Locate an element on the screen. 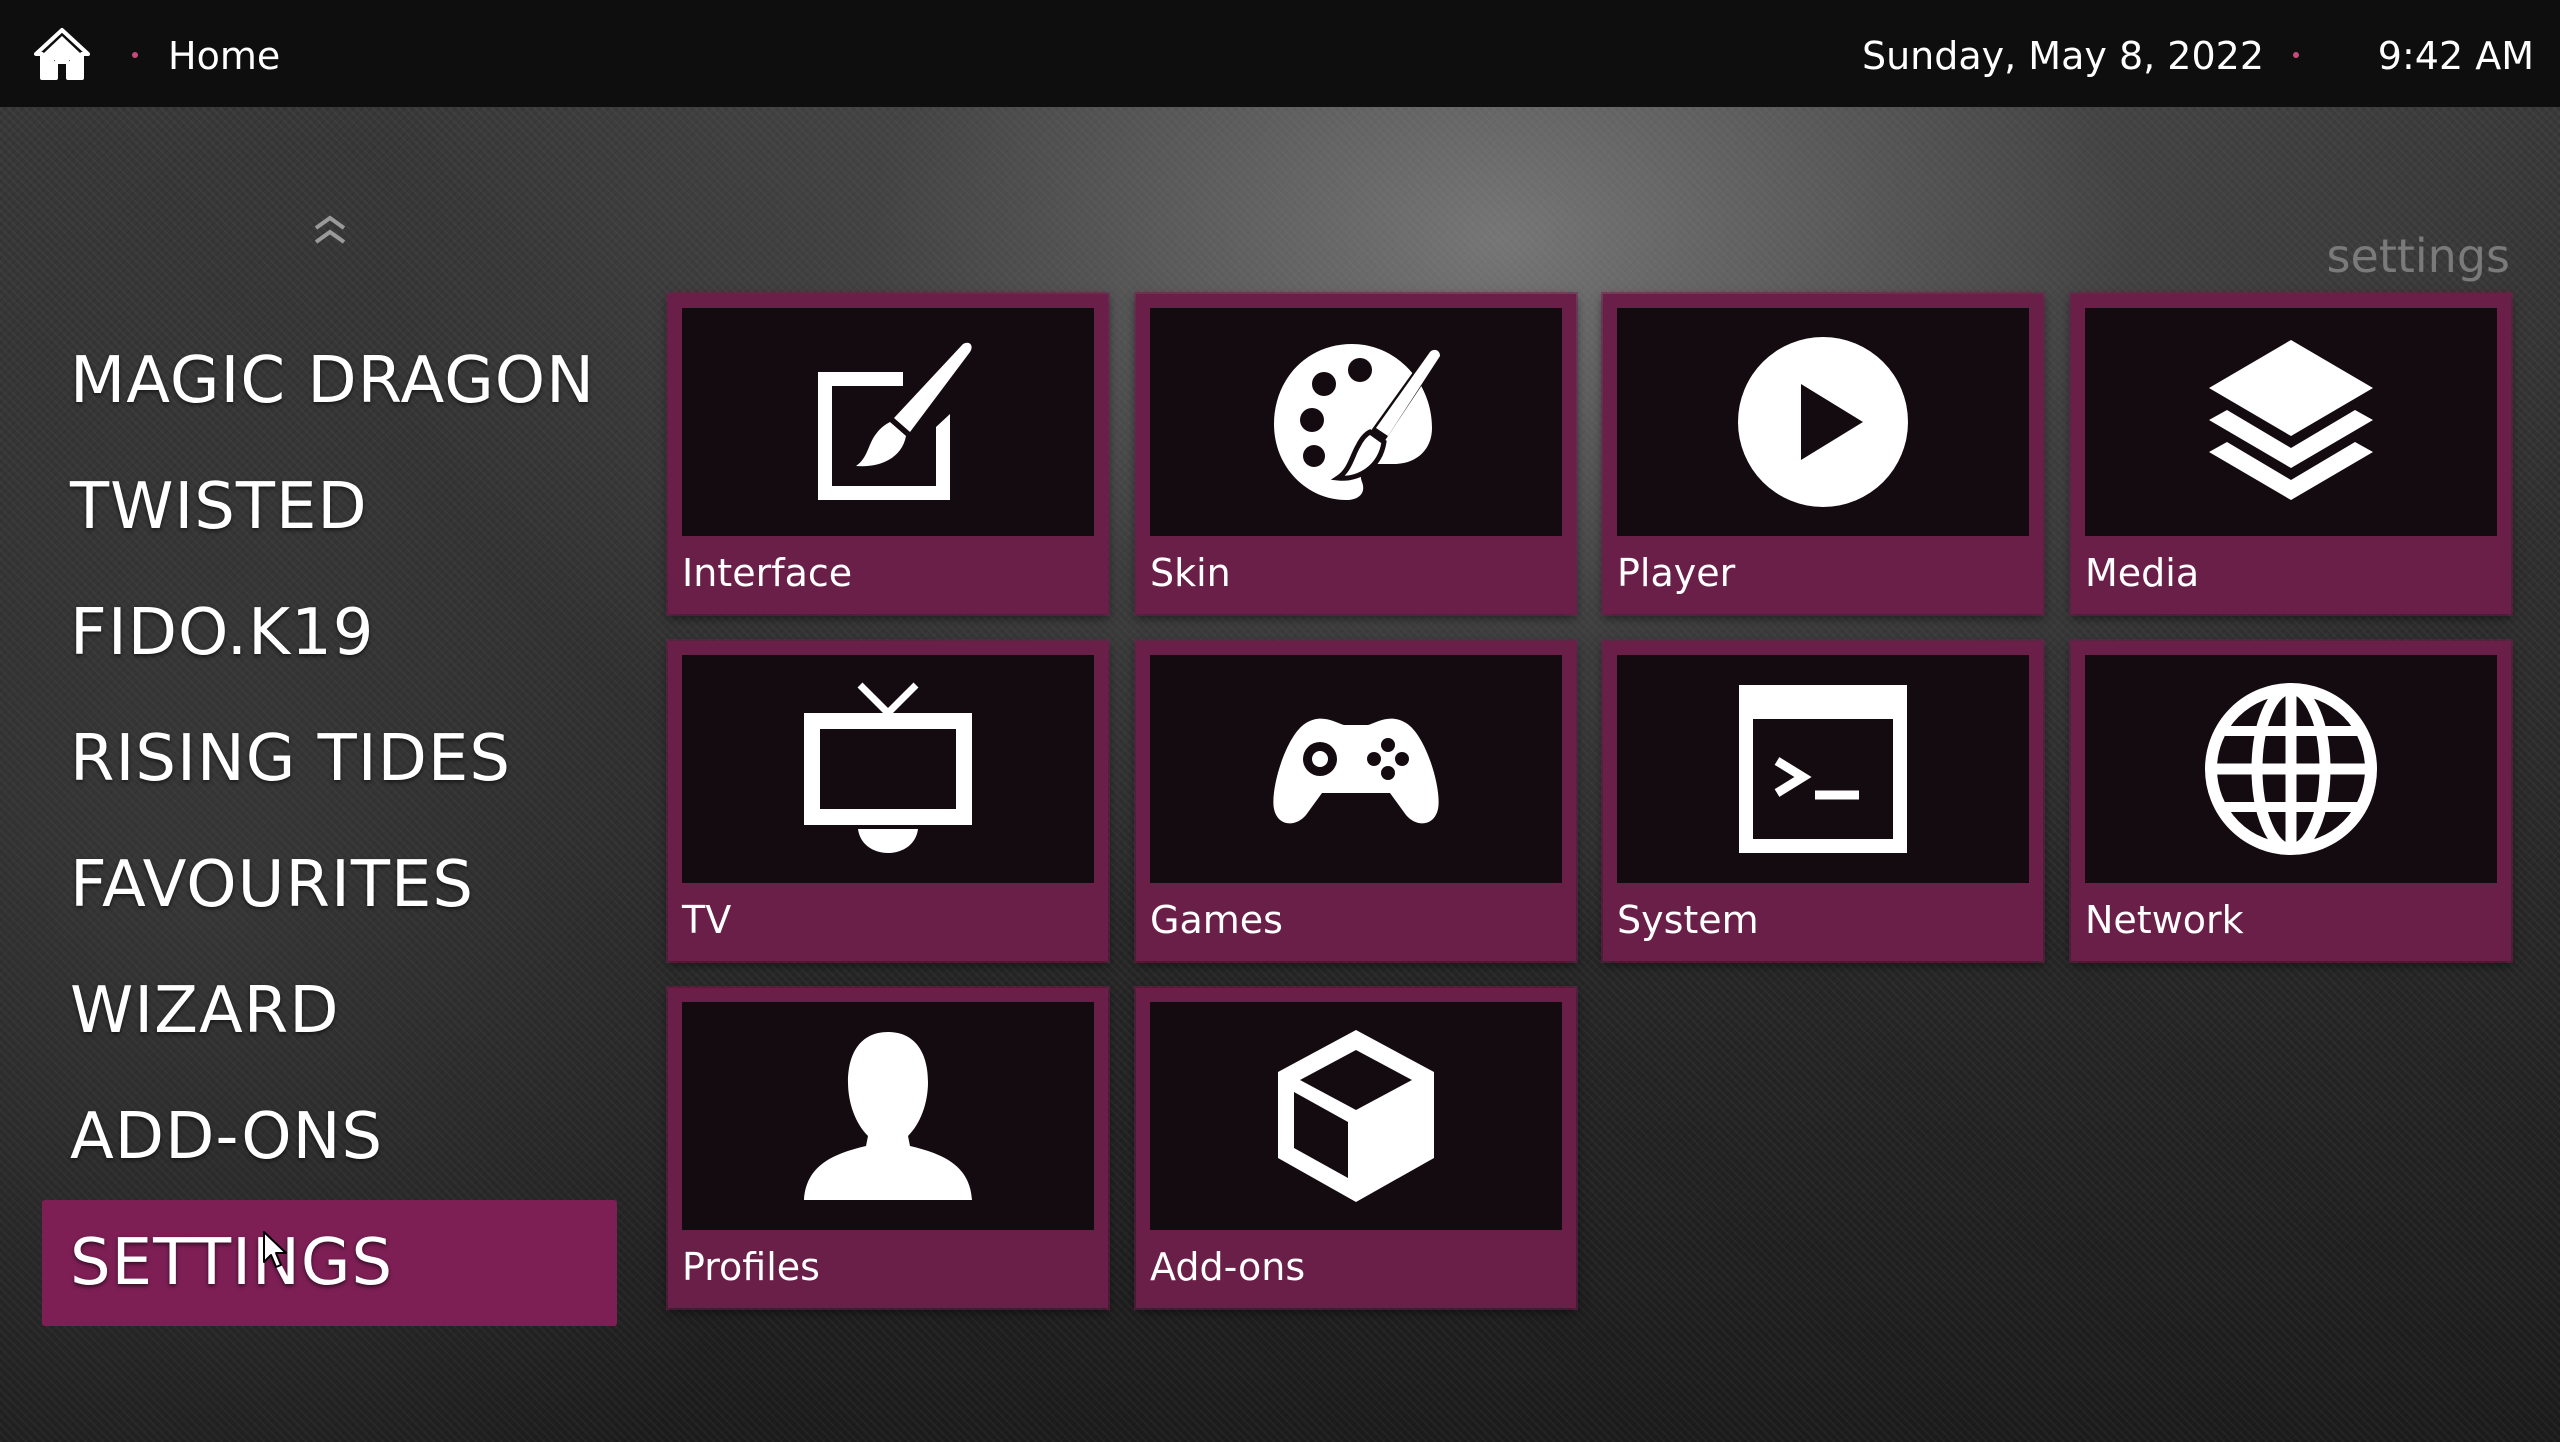  tile-label: Profiles is located at coordinates (751, 1267).